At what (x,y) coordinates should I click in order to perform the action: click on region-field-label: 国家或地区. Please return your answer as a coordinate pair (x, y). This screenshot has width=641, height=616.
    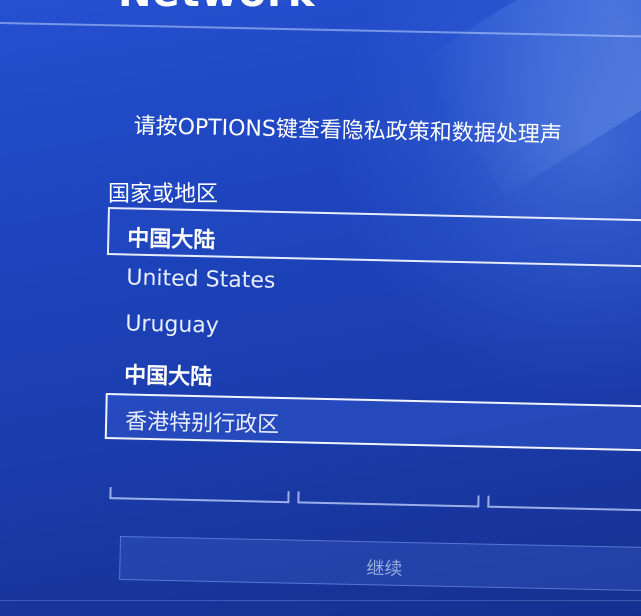
    Looking at the image, I should click on (163, 194).